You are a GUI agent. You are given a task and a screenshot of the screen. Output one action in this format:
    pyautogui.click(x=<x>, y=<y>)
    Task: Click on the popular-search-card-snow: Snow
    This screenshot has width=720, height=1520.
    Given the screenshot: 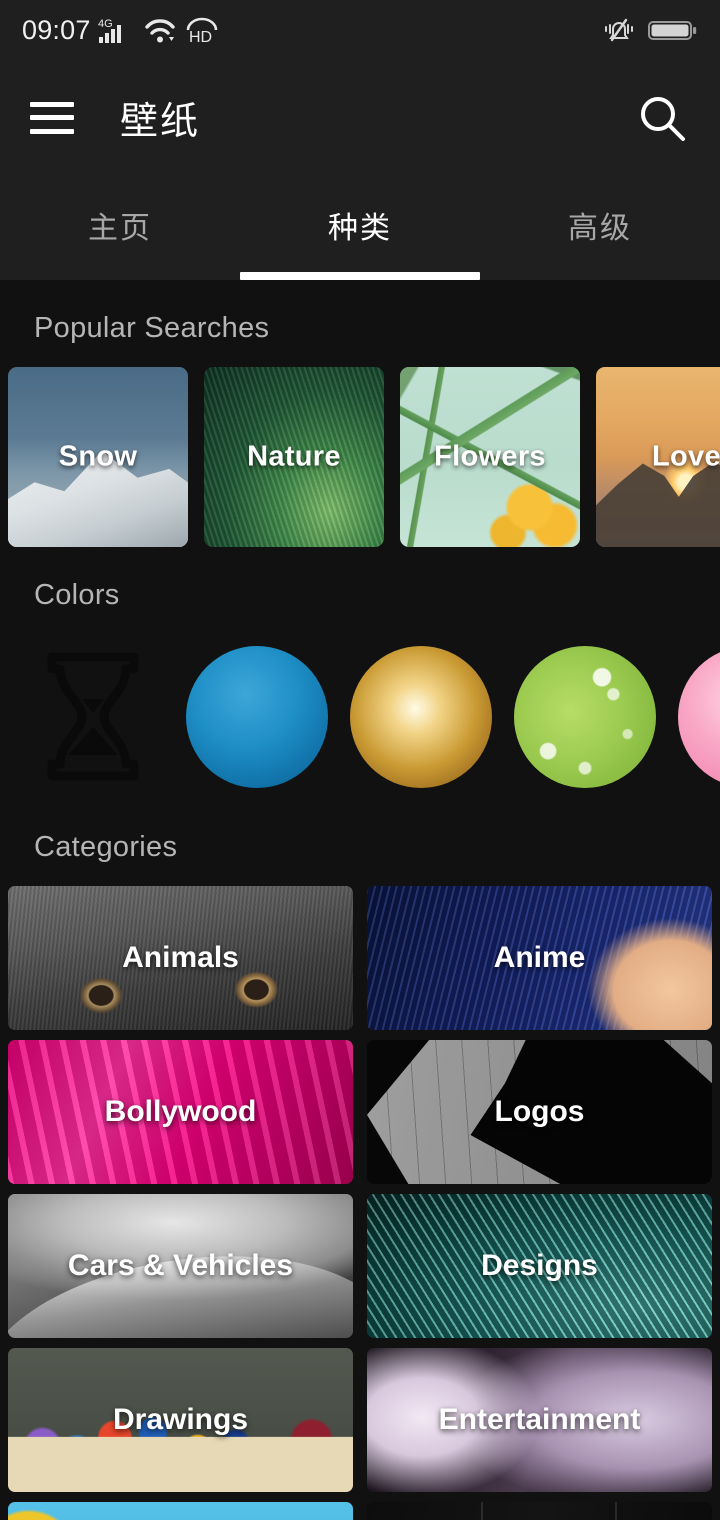 What is the action you would take?
    pyautogui.click(x=98, y=457)
    